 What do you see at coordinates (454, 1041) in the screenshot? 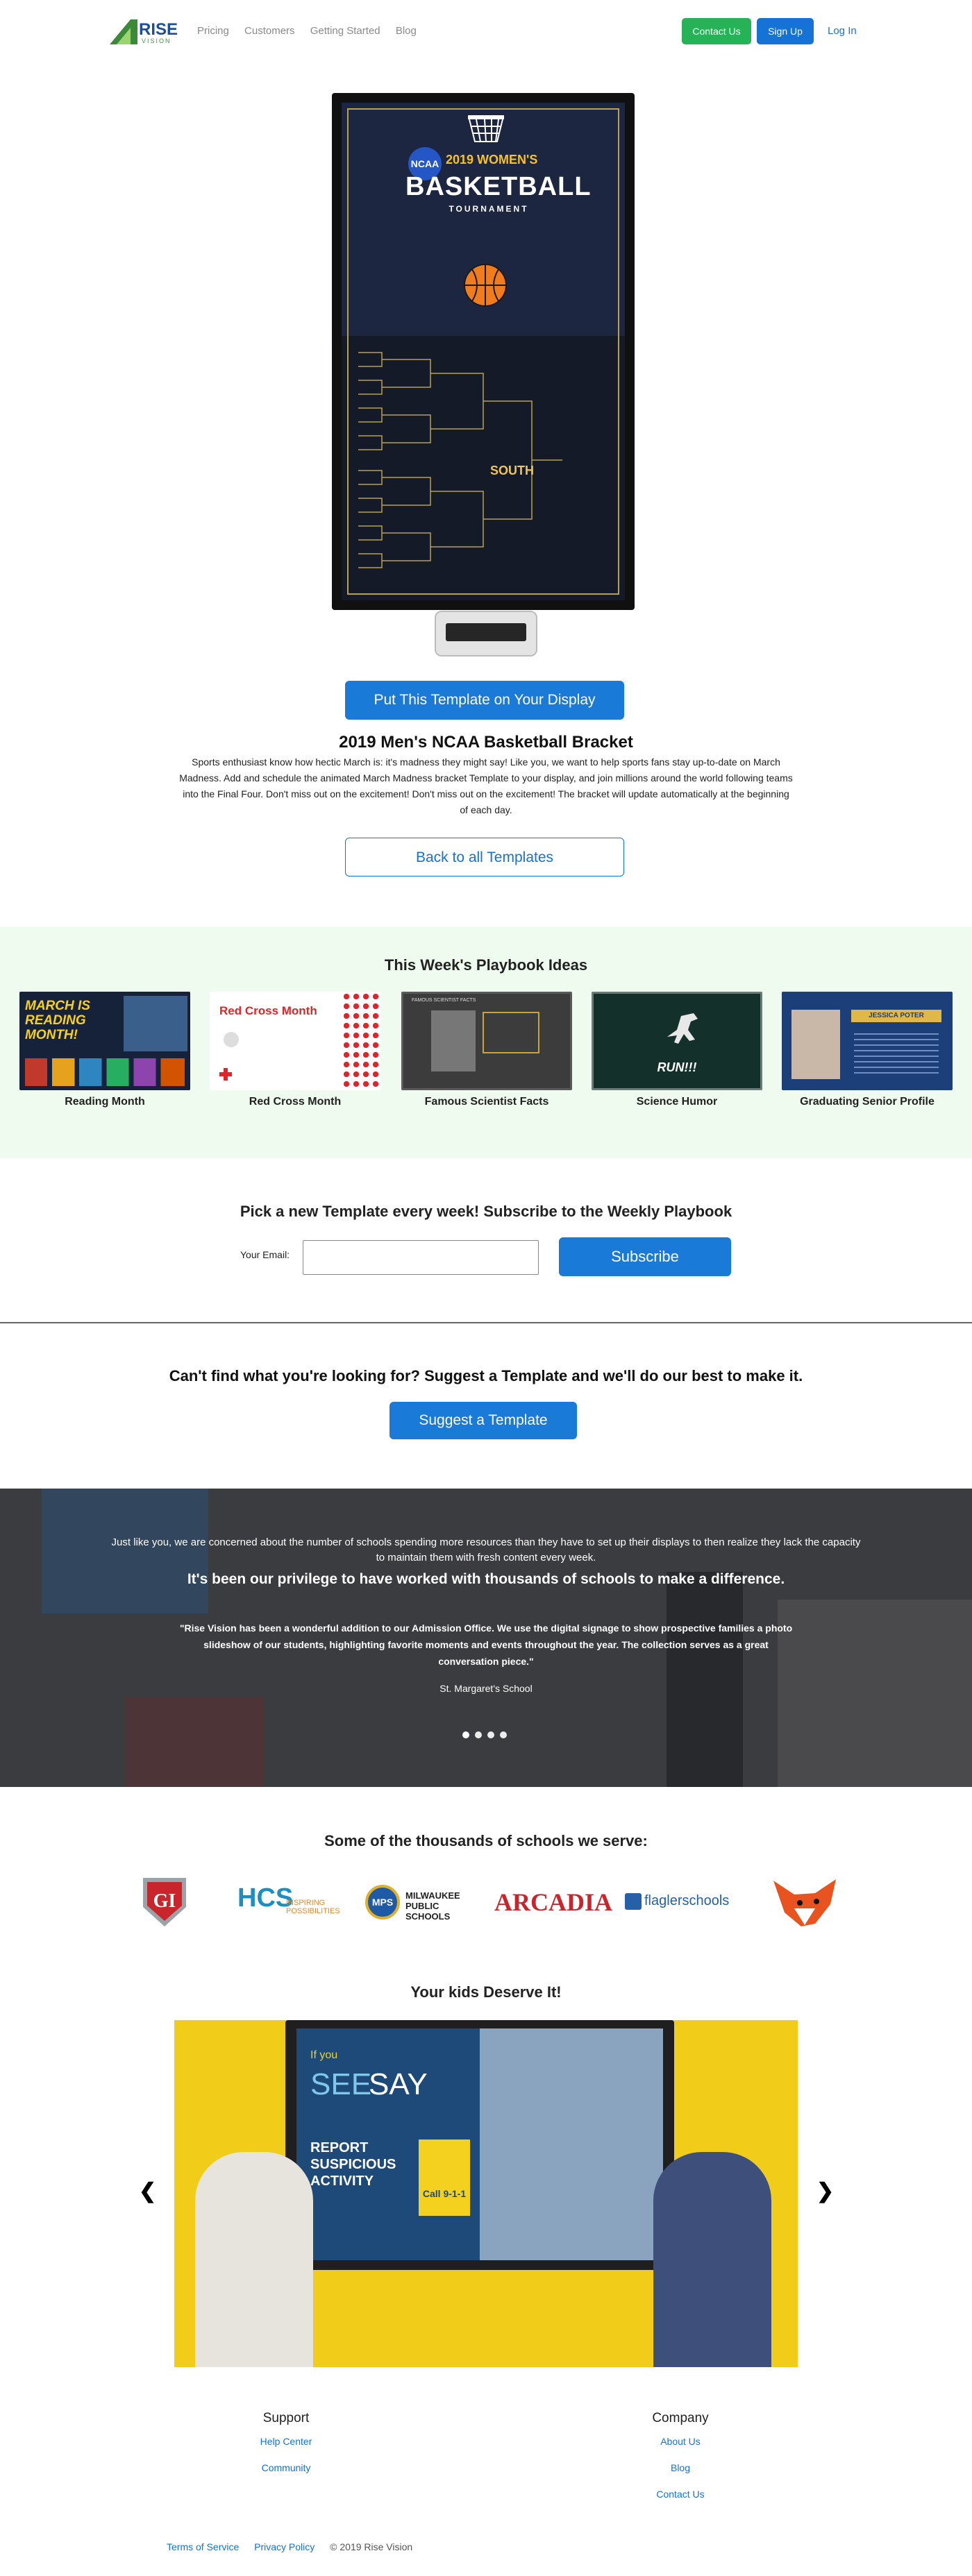
I see `thumb-portrait` at bounding box center [454, 1041].